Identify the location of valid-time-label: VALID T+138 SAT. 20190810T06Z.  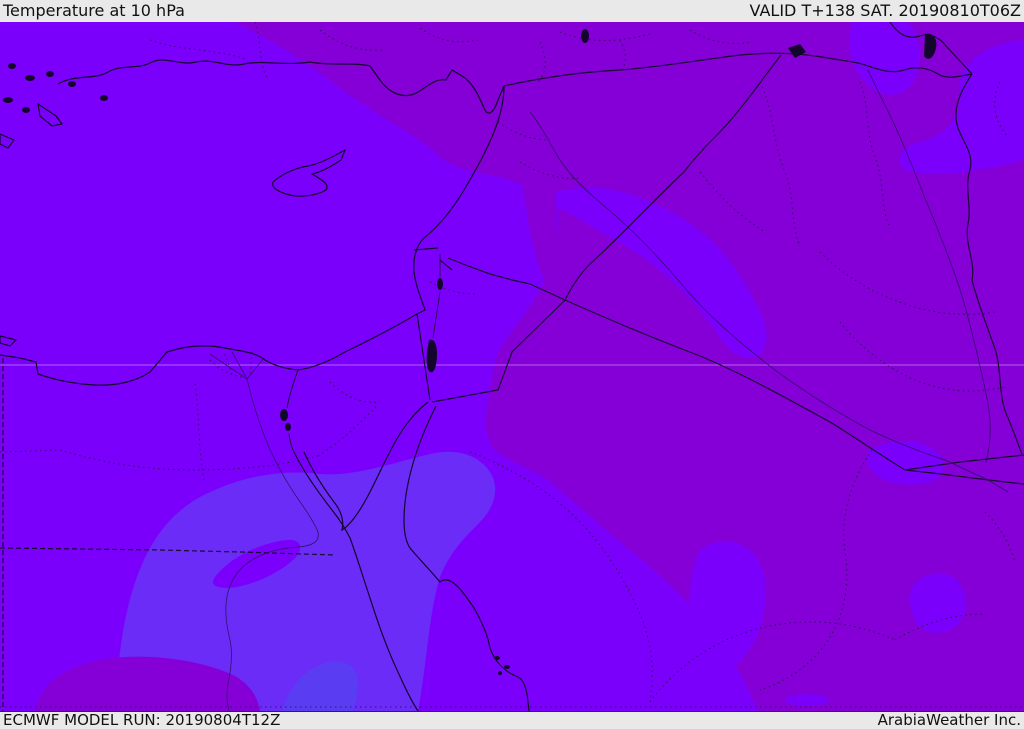
(885, 10).